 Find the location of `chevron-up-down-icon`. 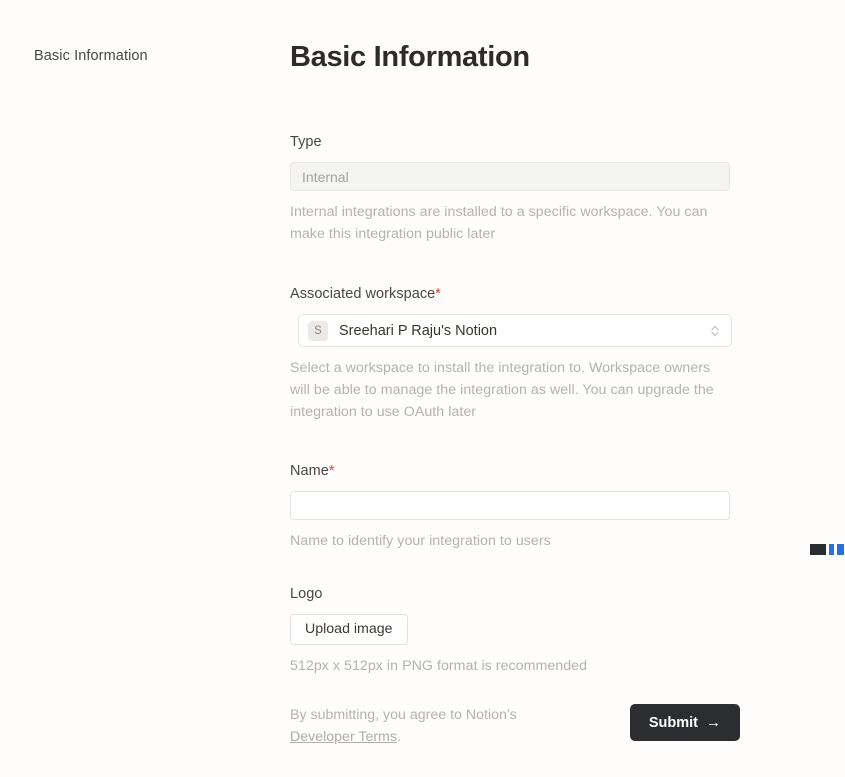

chevron-up-down-icon is located at coordinates (715, 331).